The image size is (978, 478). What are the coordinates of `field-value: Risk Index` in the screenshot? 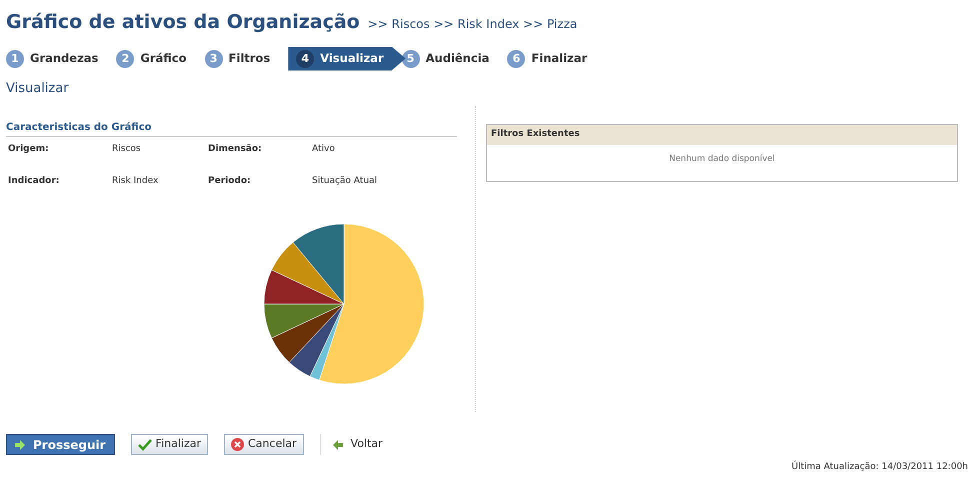 It's located at (136, 181).